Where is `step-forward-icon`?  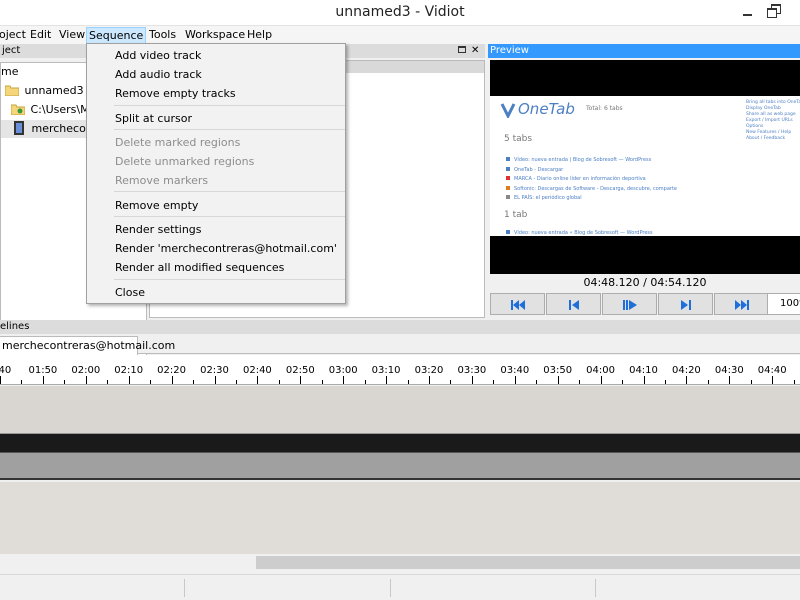 step-forward-icon is located at coordinates (686, 305).